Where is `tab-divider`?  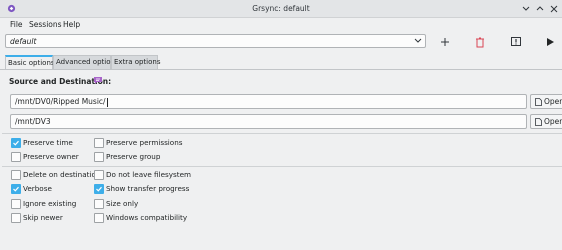
tab-divider is located at coordinates (281, 69).